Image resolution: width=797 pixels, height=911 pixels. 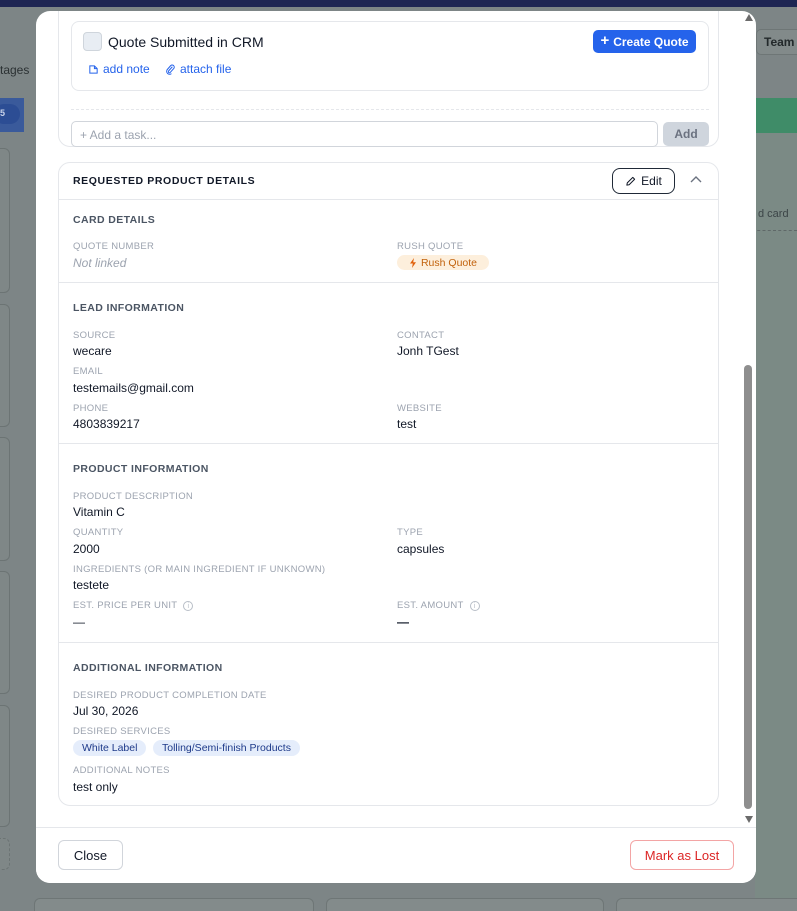 I want to click on modal-scrollbar, so click(x=749, y=419).